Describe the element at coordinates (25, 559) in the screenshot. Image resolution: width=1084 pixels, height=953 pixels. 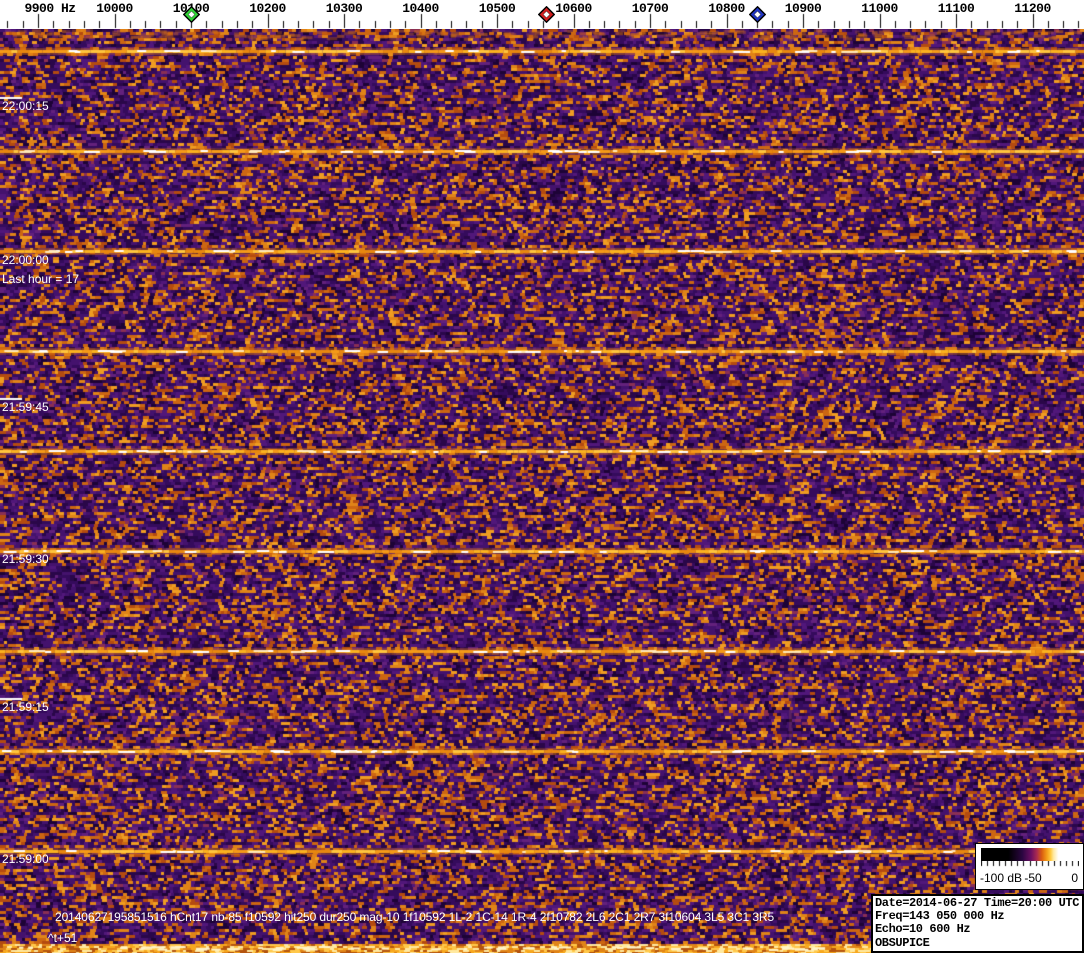
I see `time-label: 21:59:30` at that location.